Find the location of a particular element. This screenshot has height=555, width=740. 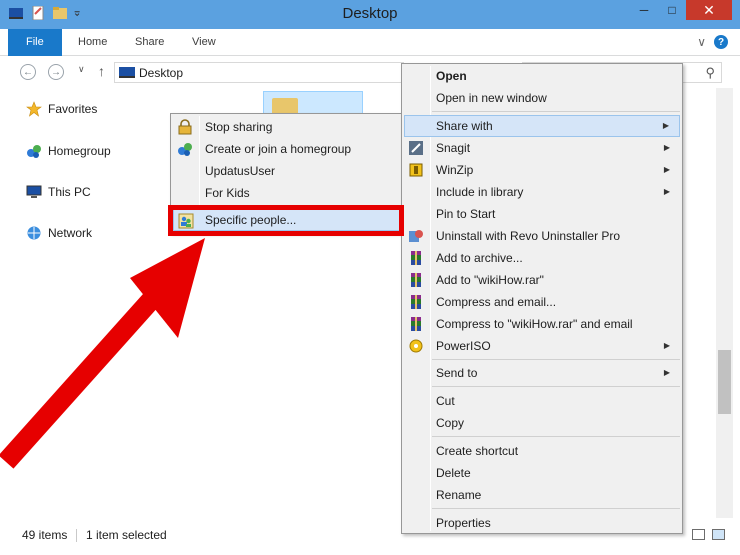

winzip-icon is located at coordinates (416, 170).